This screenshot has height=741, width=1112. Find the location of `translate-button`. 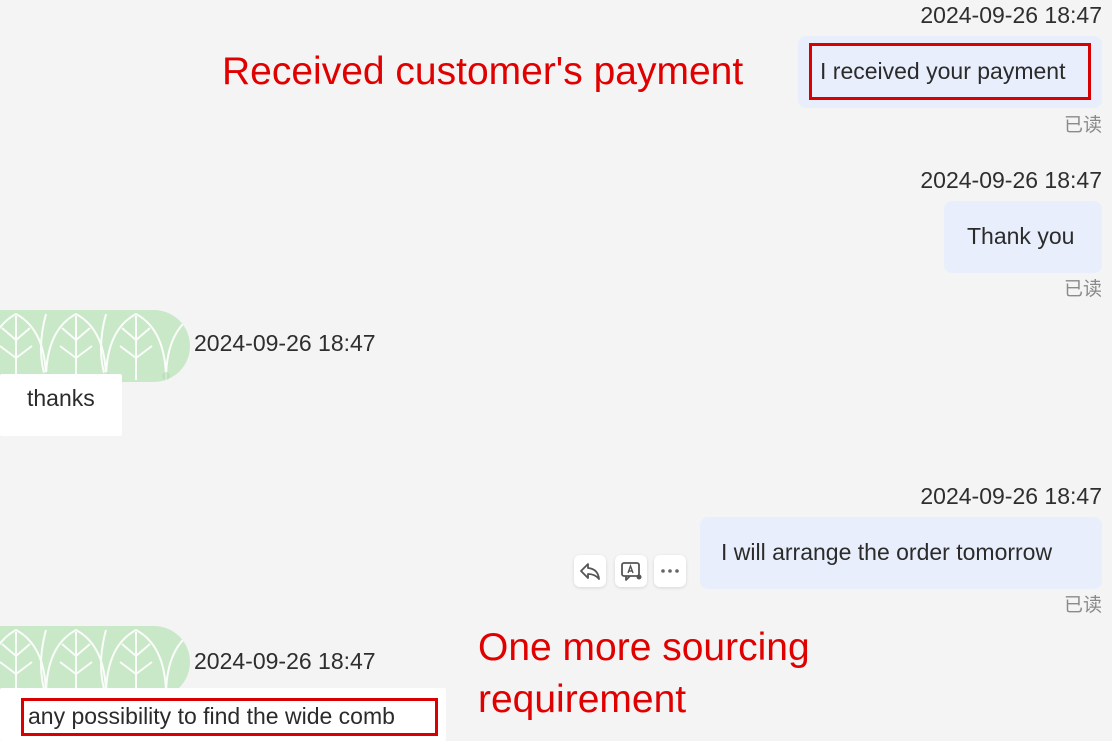

translate-button is located at coordinates (631, 571).